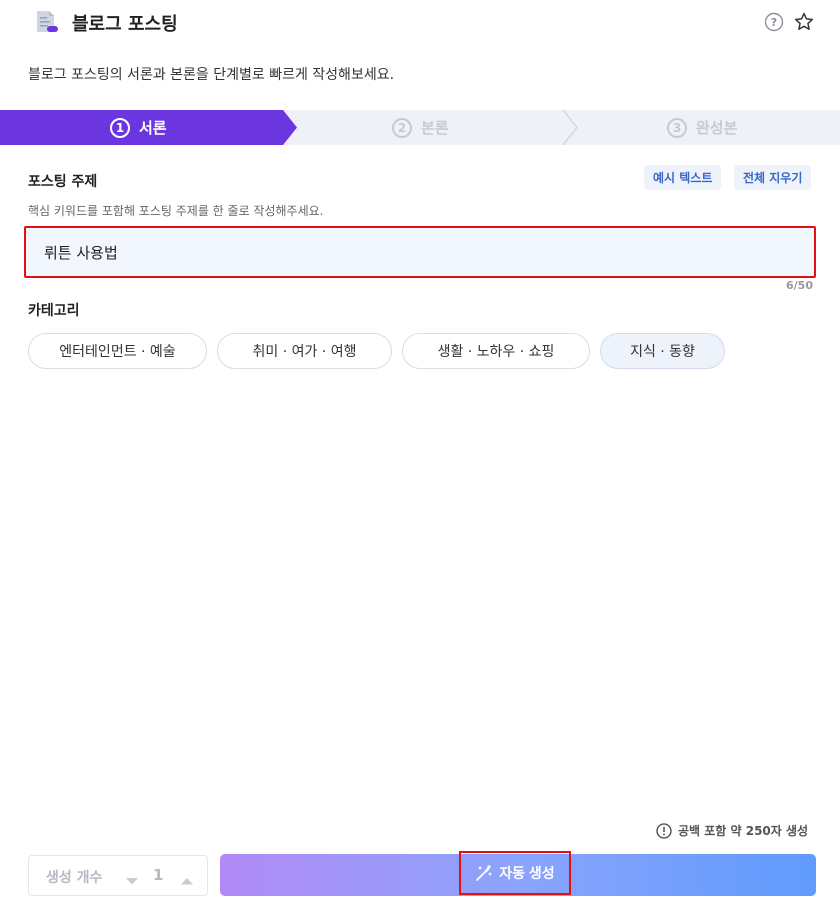 The image size is (840, 903). What do you see at coordinates (125, 24) in the screenshot?
I see `page-title: 블로그 포스팅` at bounding box center [125, 24].